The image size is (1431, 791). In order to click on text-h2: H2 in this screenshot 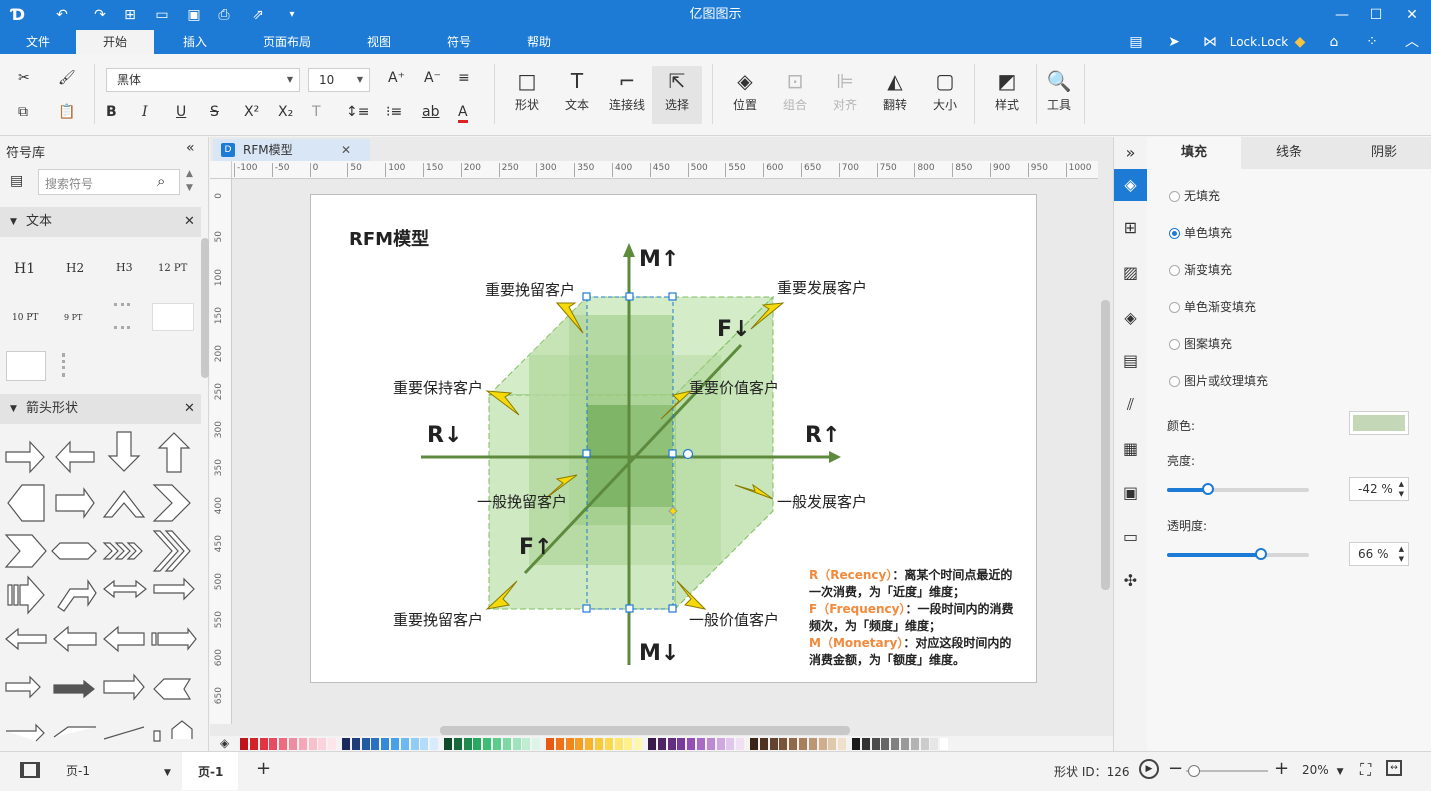, I will do `click(75, 268)`.